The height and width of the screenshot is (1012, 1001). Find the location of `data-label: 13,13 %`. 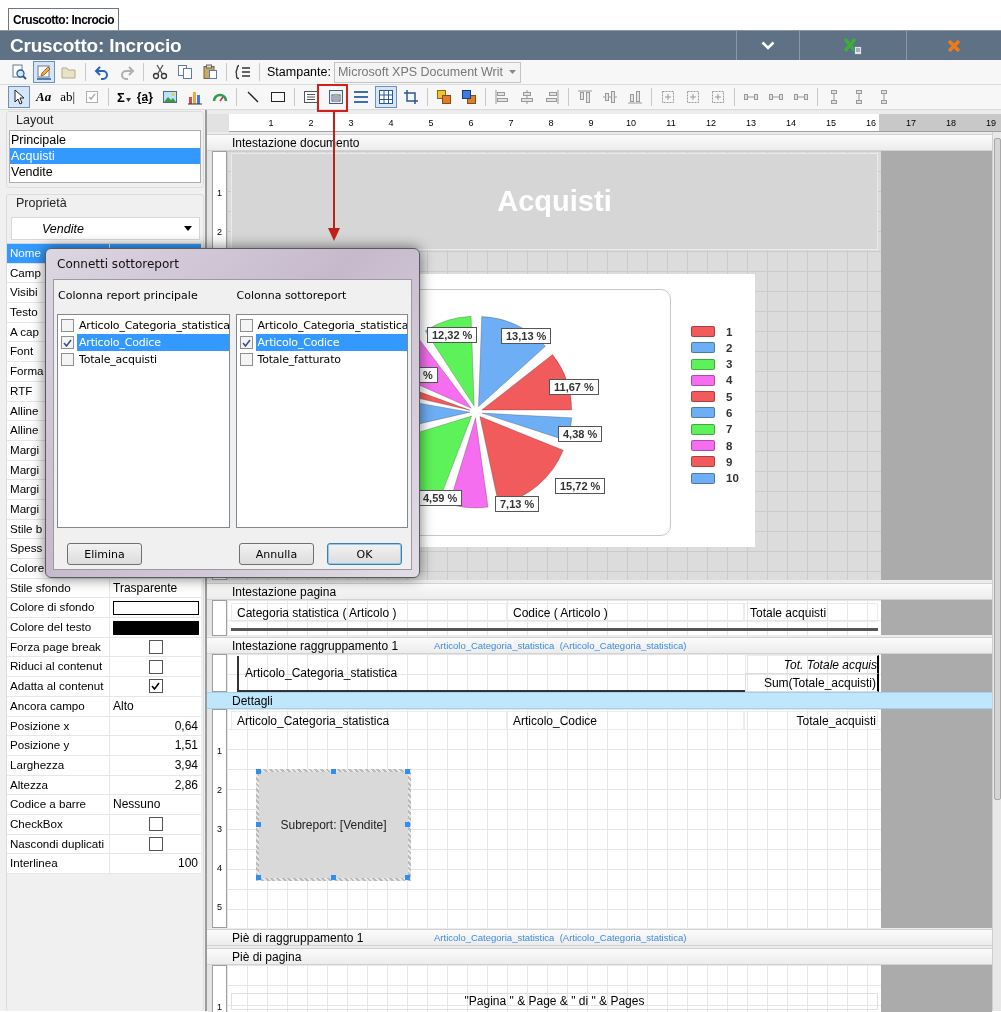

data-label: 13,13 % is located at coordinates (526, 336).